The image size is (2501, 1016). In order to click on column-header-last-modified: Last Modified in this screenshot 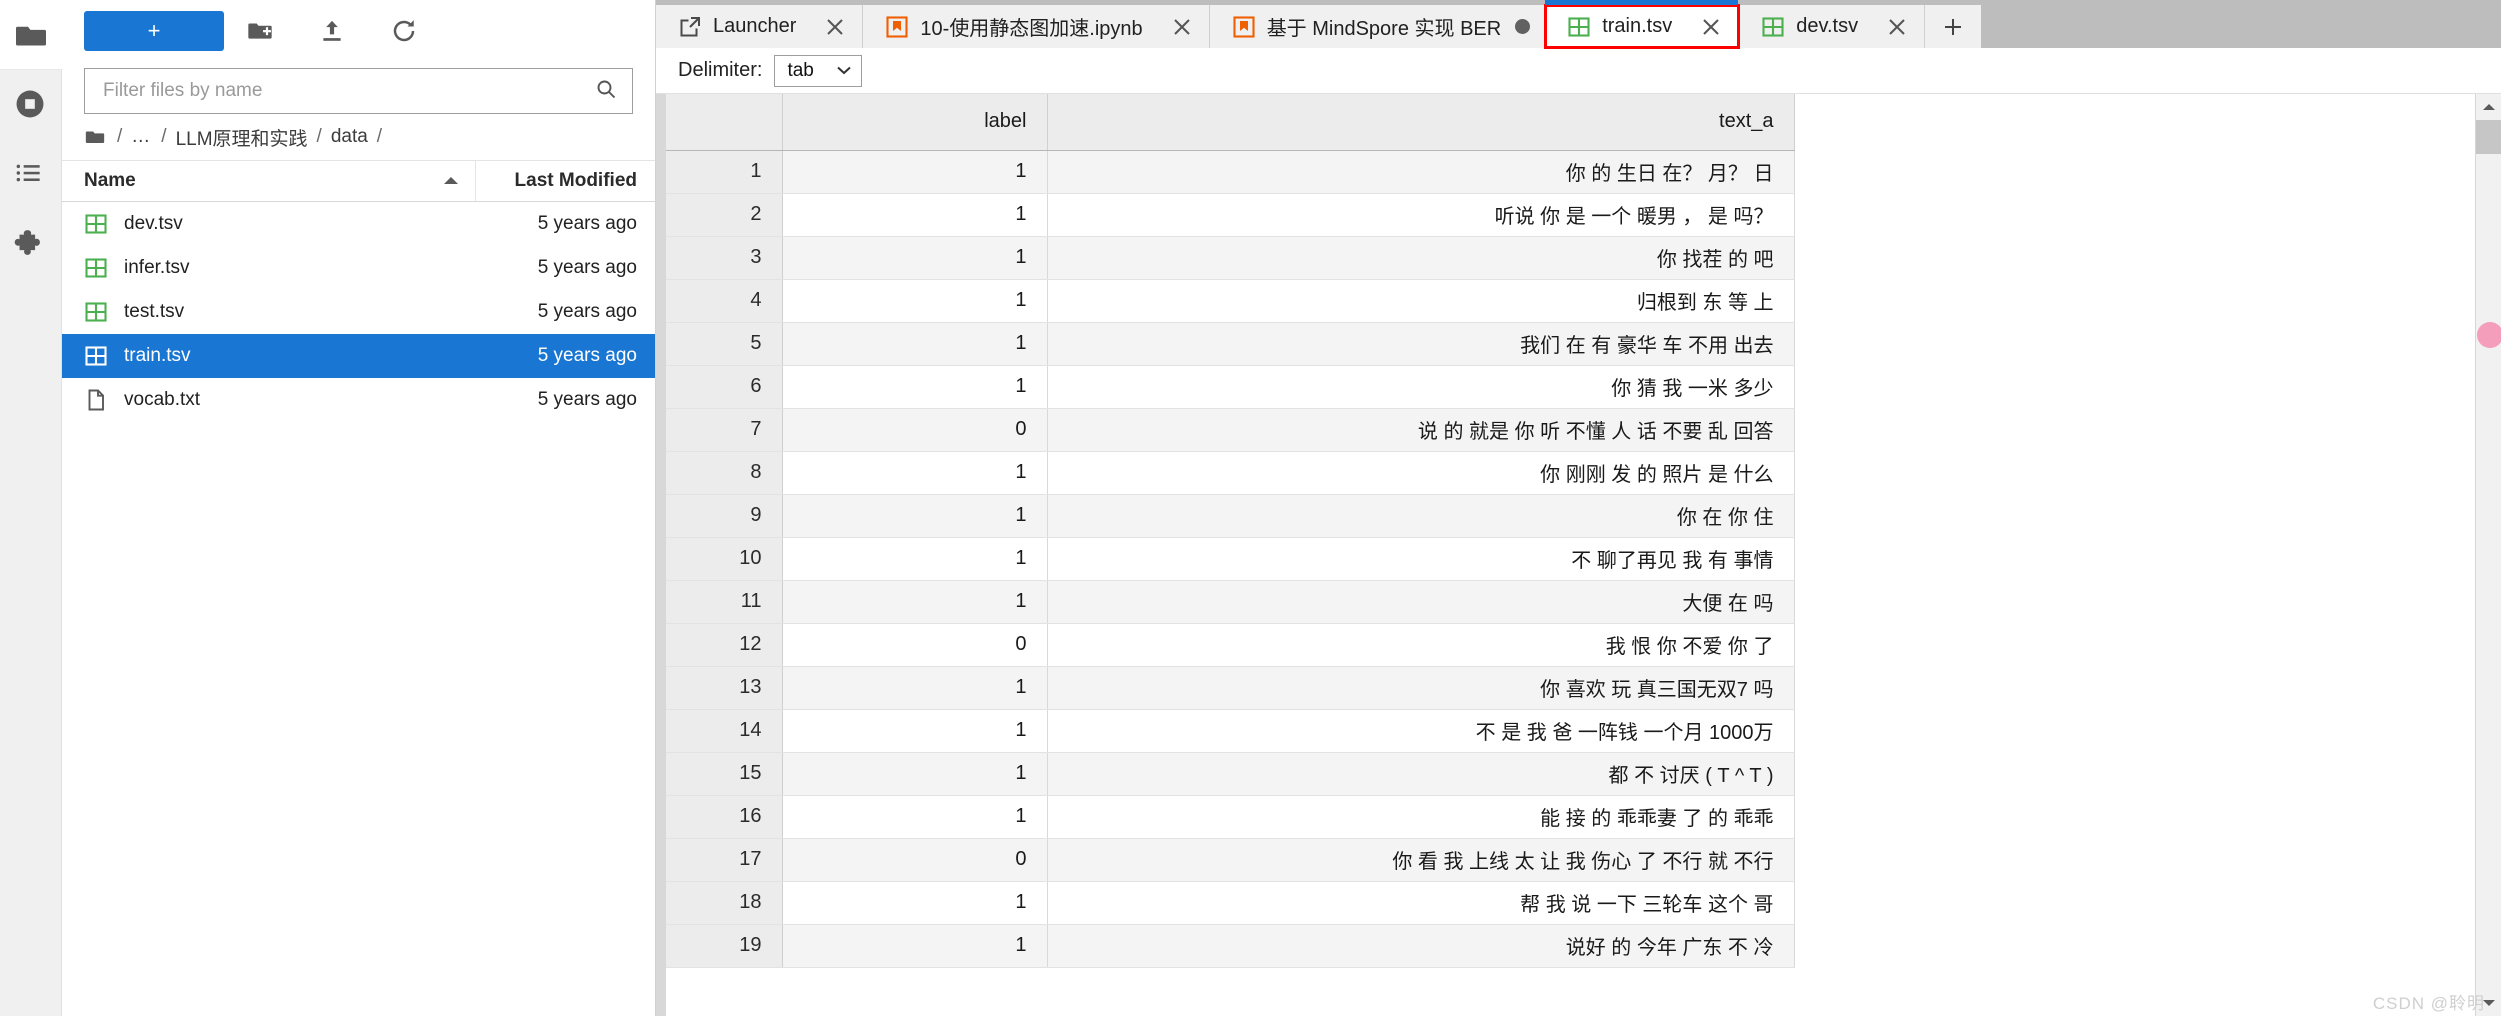, I will do `click(565, 181)`.